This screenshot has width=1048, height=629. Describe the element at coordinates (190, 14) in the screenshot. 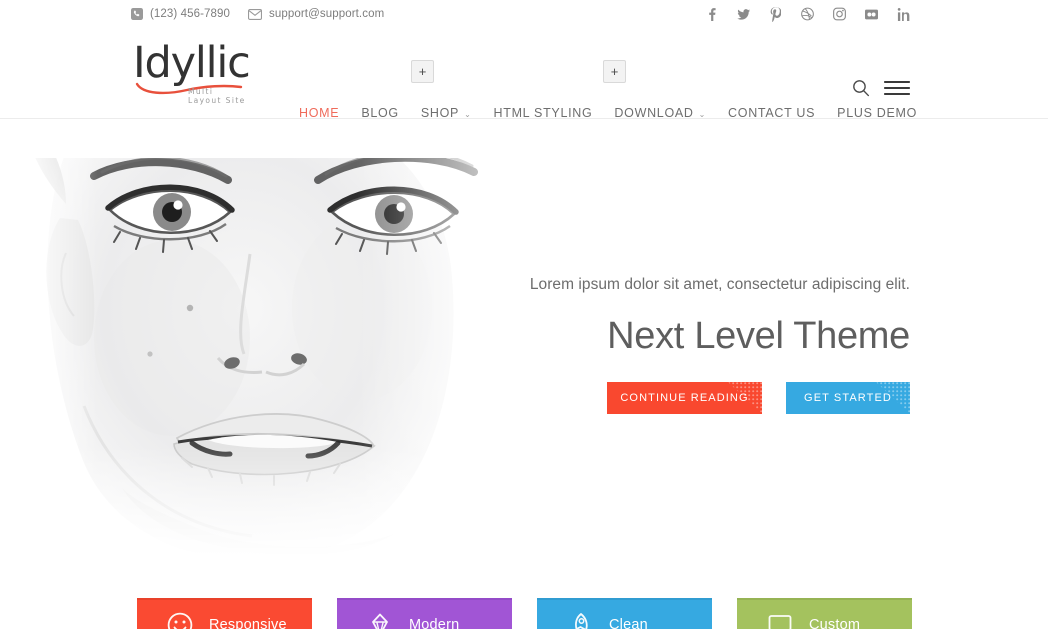

I see `phone-number: (123) 456-7890` at that location.